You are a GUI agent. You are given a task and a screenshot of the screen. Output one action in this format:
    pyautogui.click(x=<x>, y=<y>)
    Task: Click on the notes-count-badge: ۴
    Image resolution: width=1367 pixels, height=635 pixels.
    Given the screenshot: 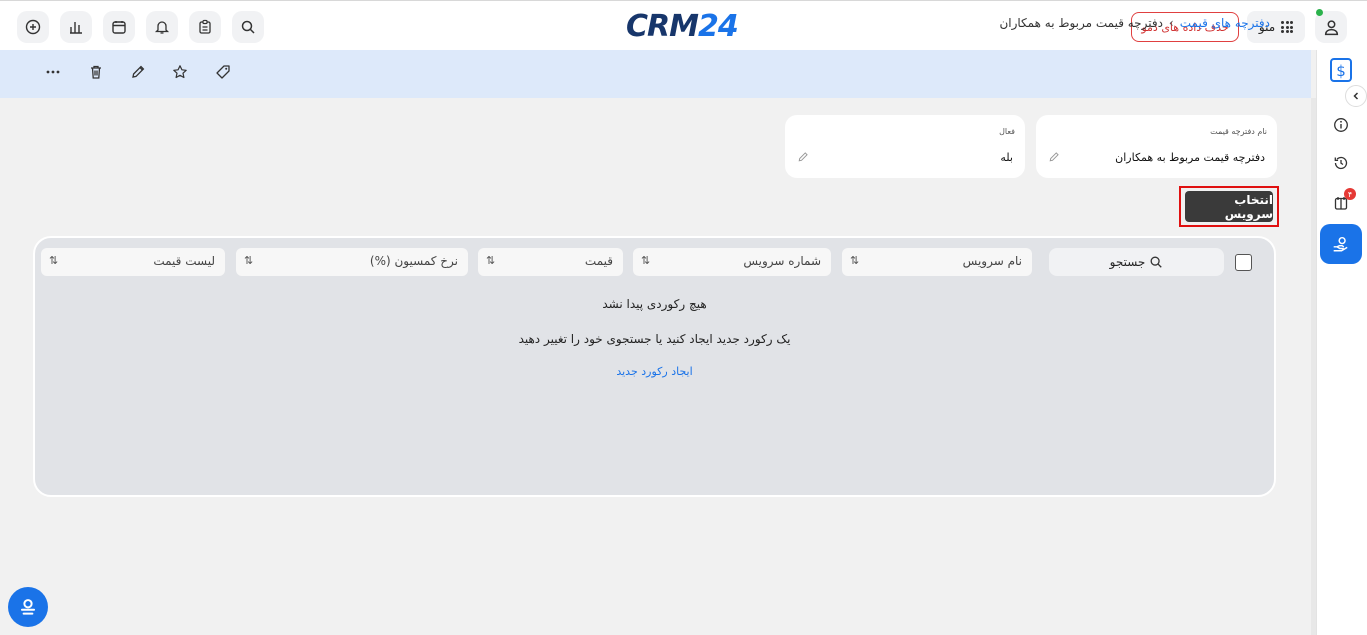 What is the action you would take?
    pyautogui.click(x=1350, y=194)
    